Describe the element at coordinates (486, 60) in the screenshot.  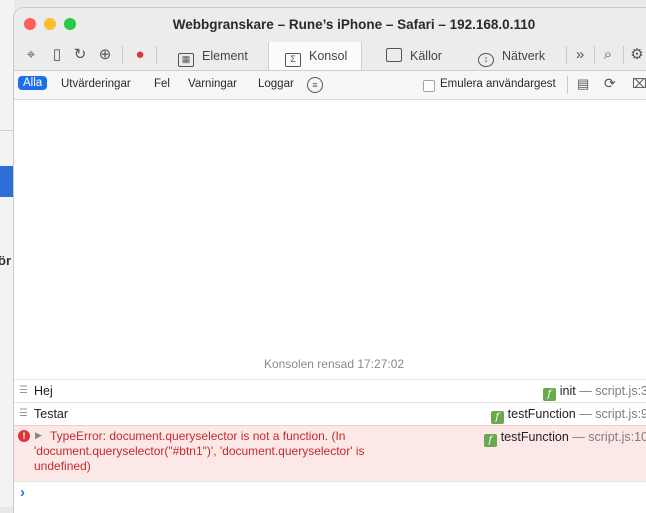
I see `network-icon: ↕` at that location.